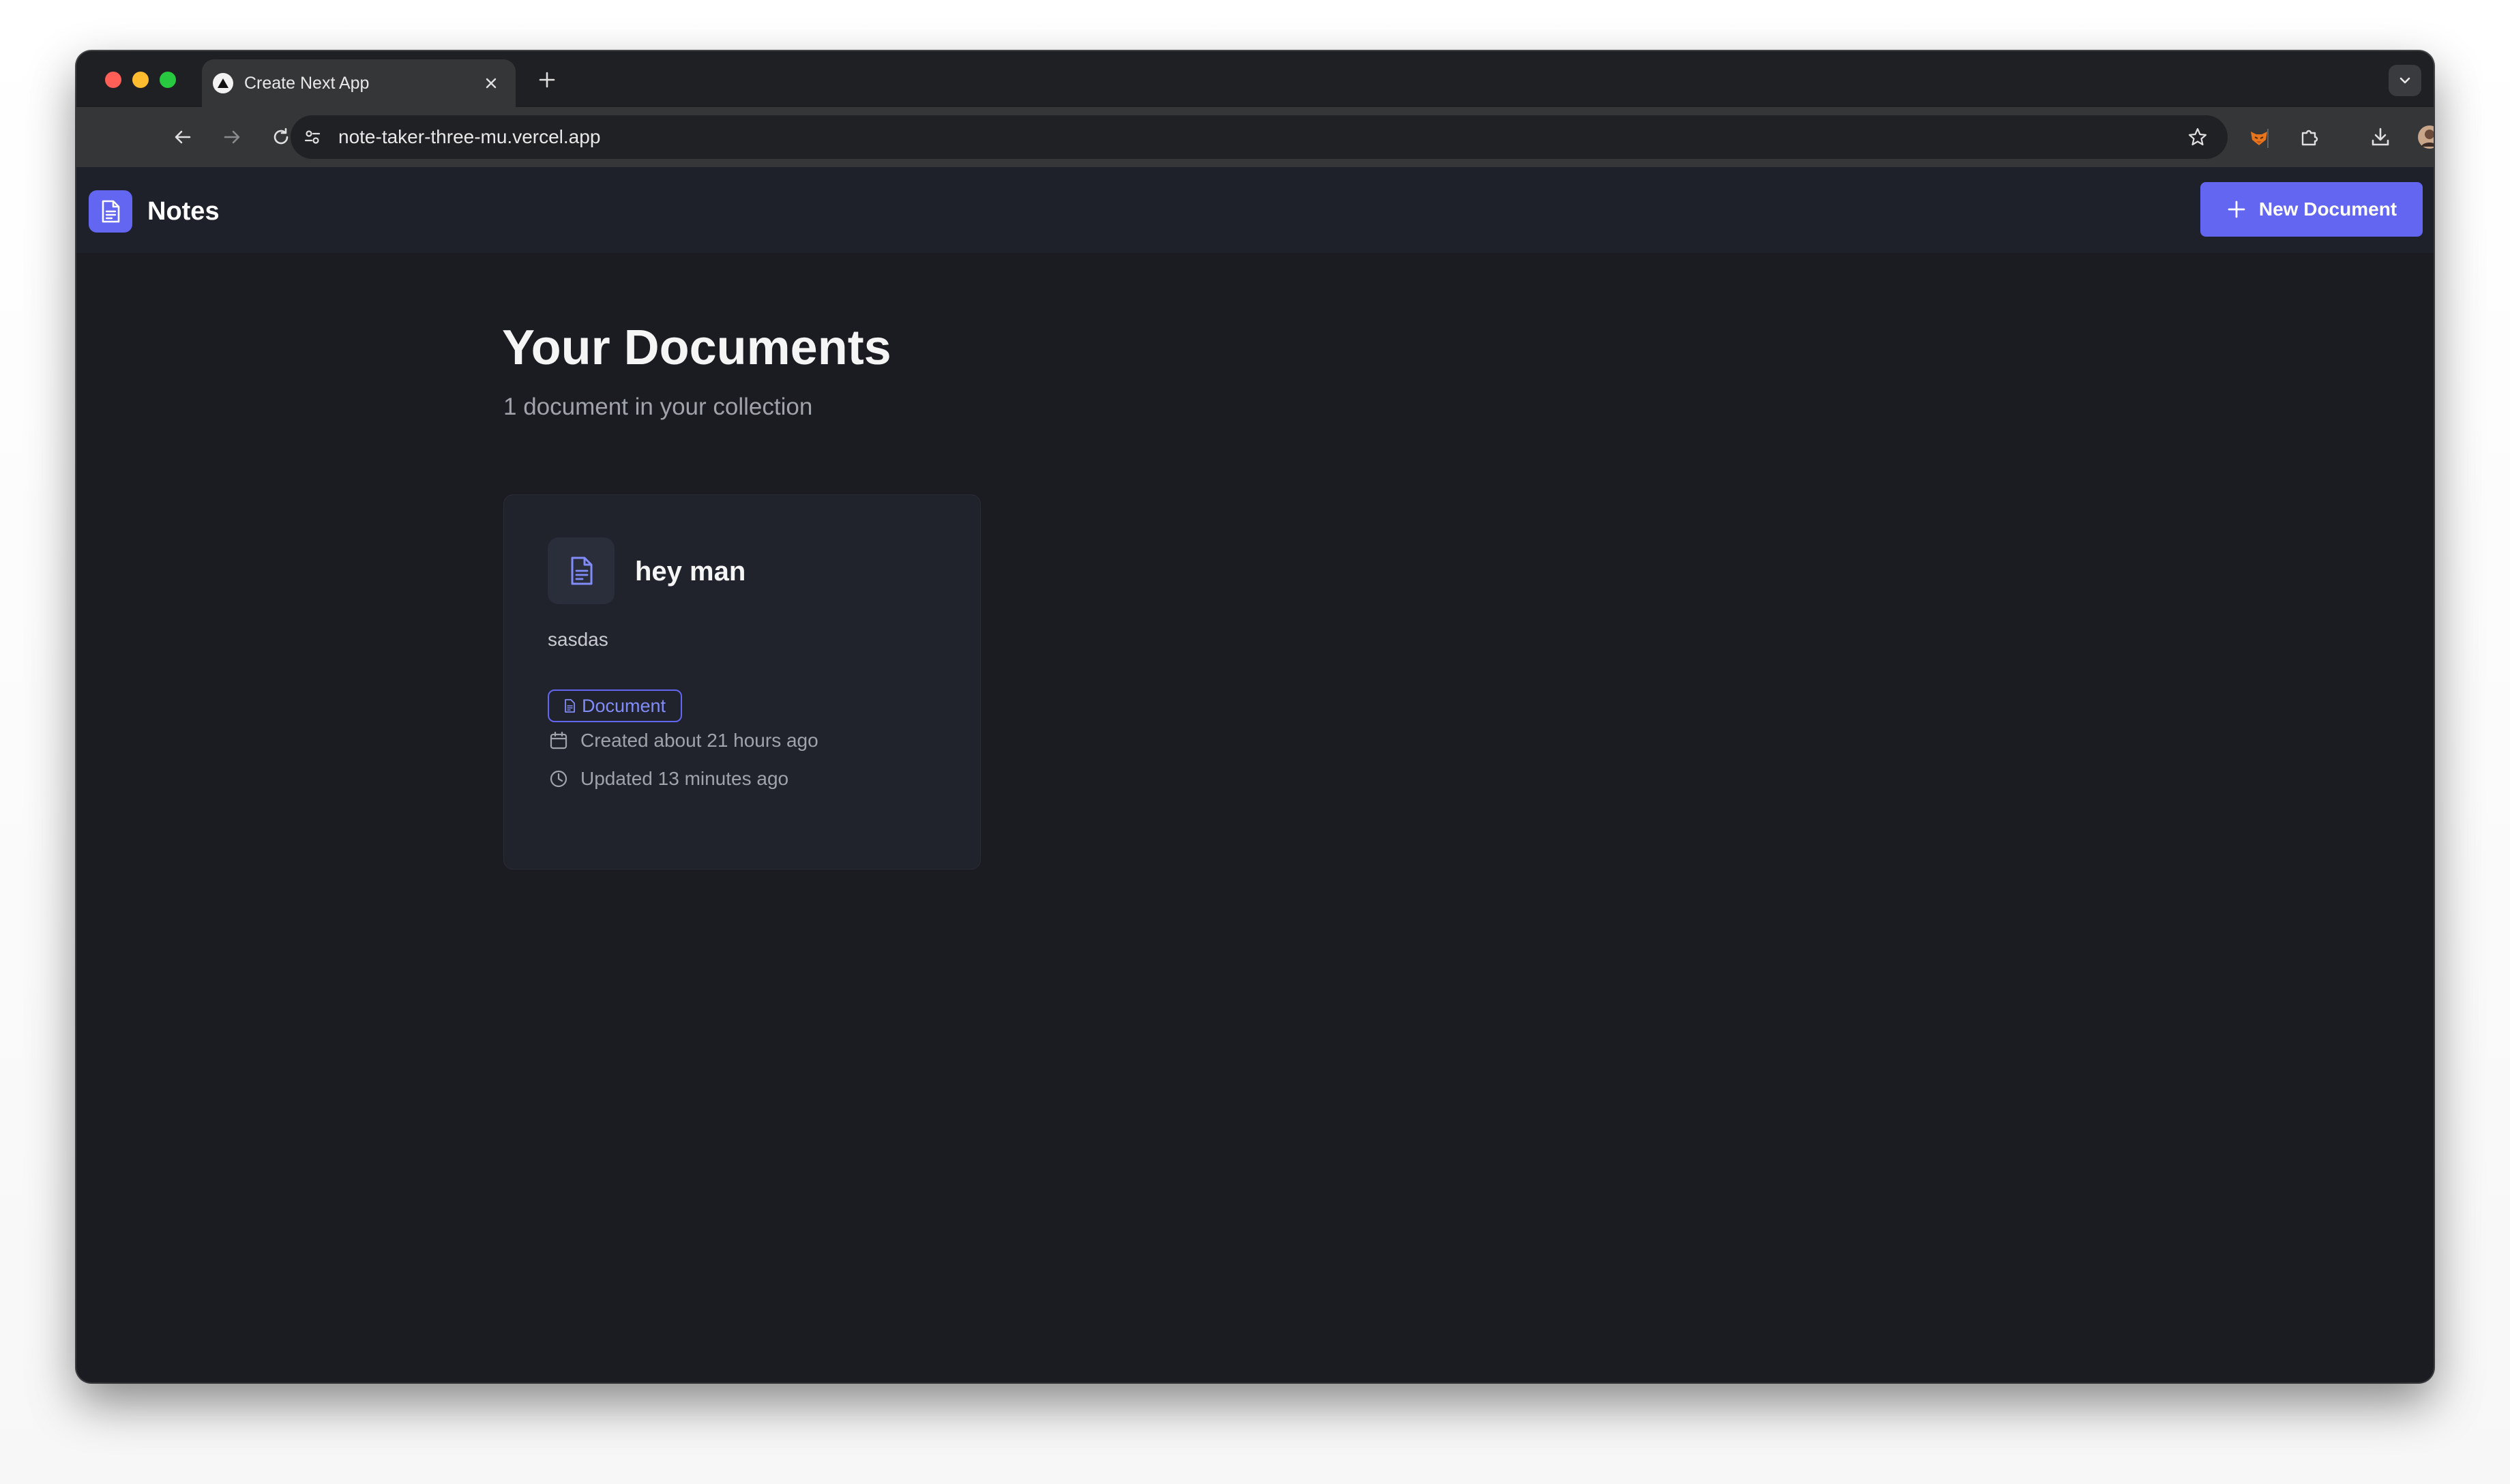 This screenshot has height=1484, width=2510. I want to click on clock-icon, so click(559, 779).